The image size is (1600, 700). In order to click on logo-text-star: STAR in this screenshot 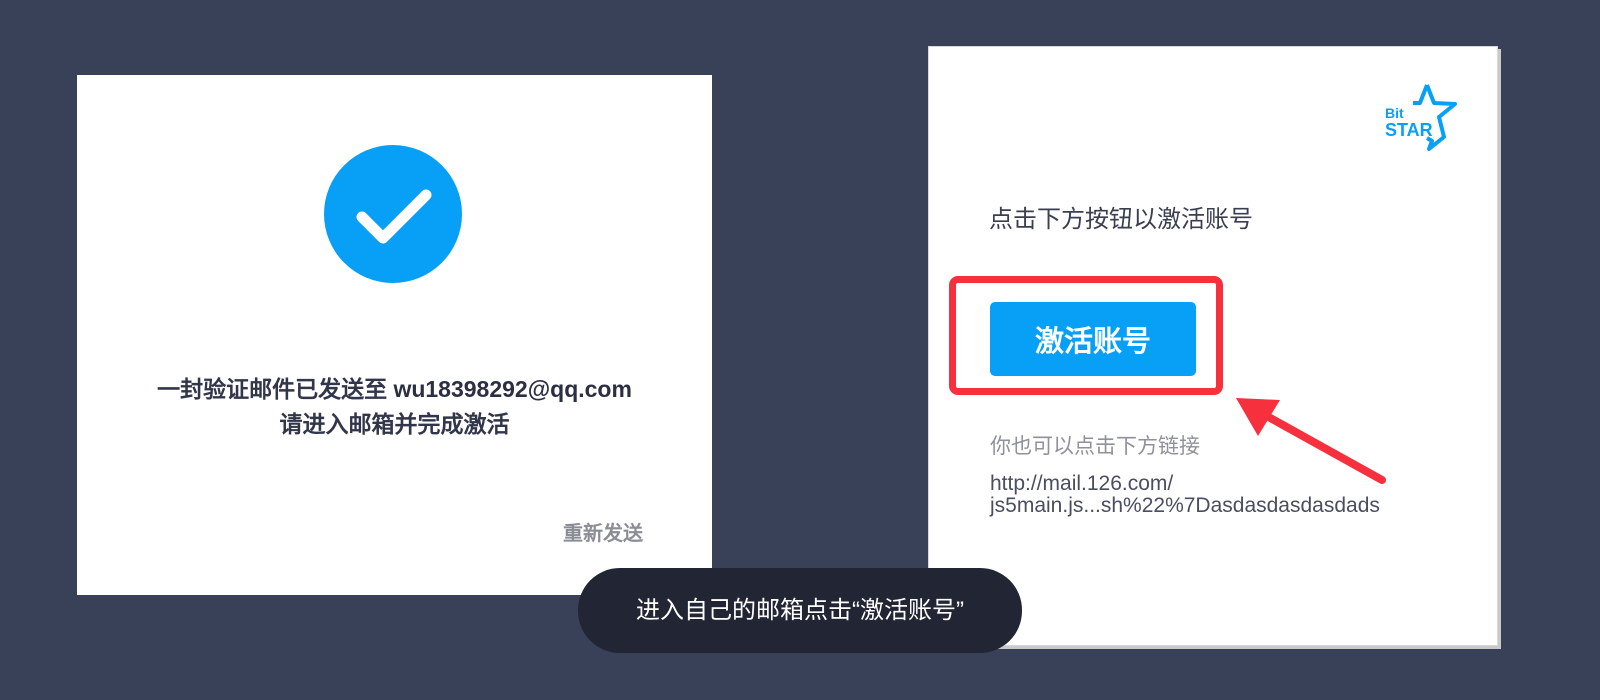, I will do `click(1409, 130)`.